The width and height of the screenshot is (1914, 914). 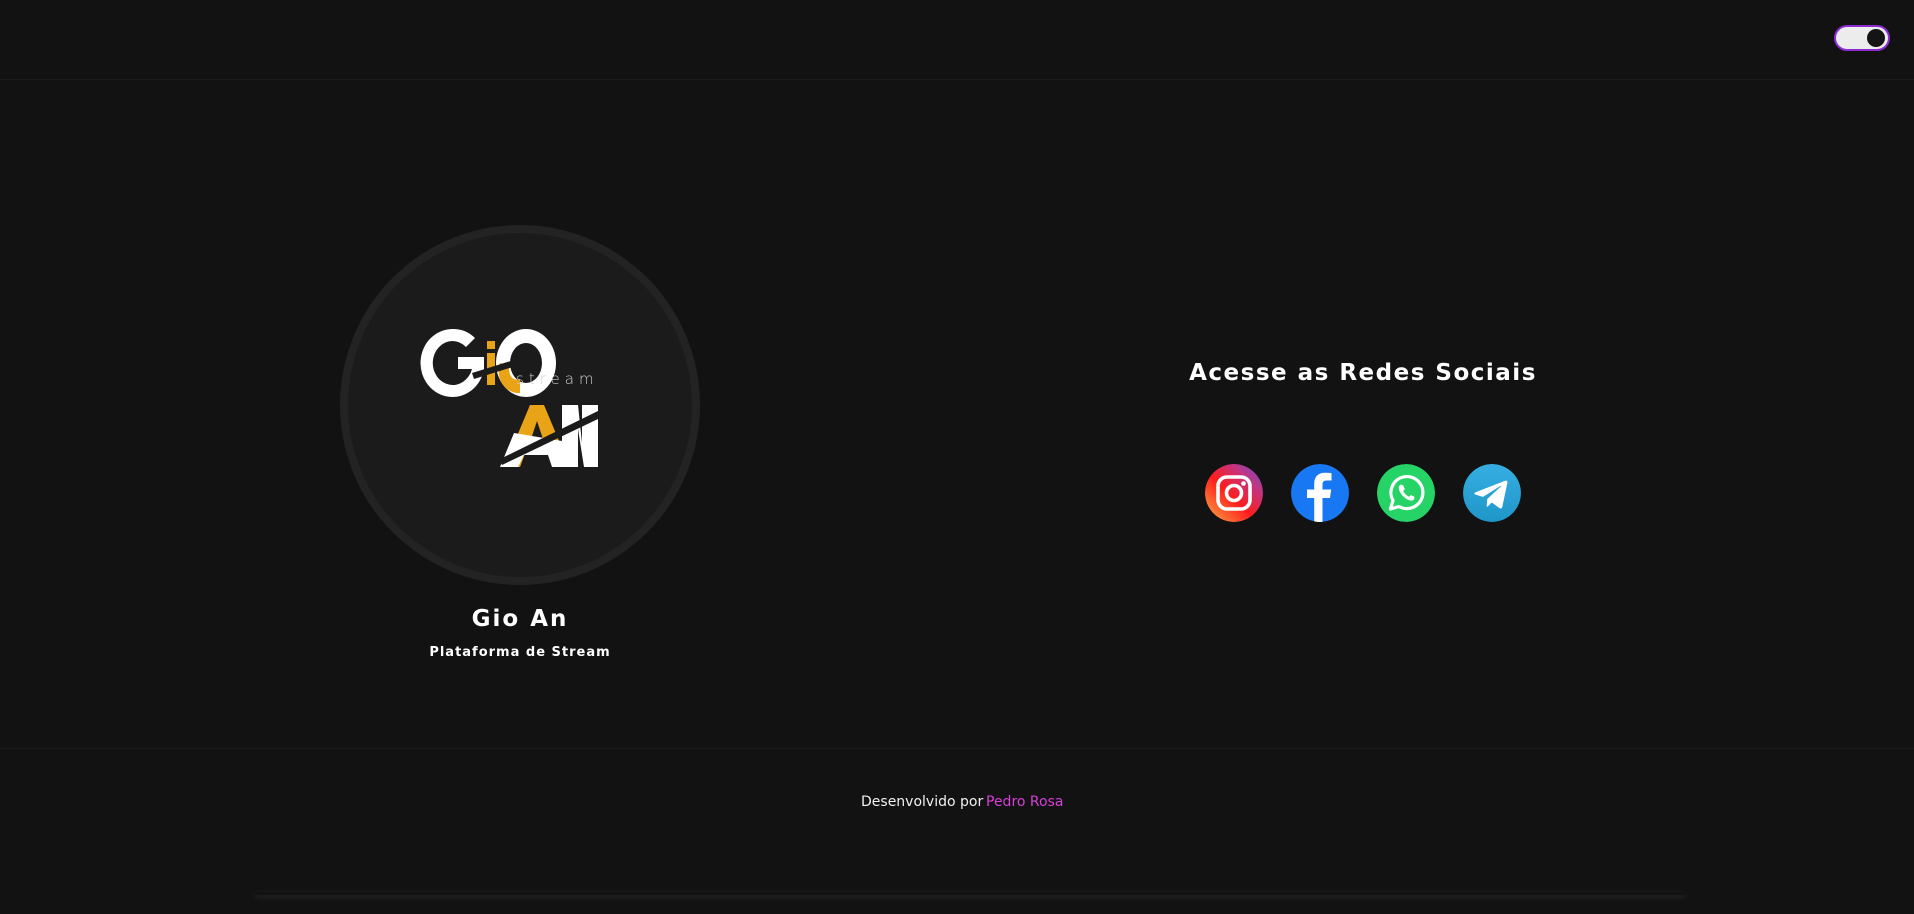 What do you see at coordinates (520, 619) in the screenshot?
I see `profile-name: Gio An` at bounding box center [520, 619].